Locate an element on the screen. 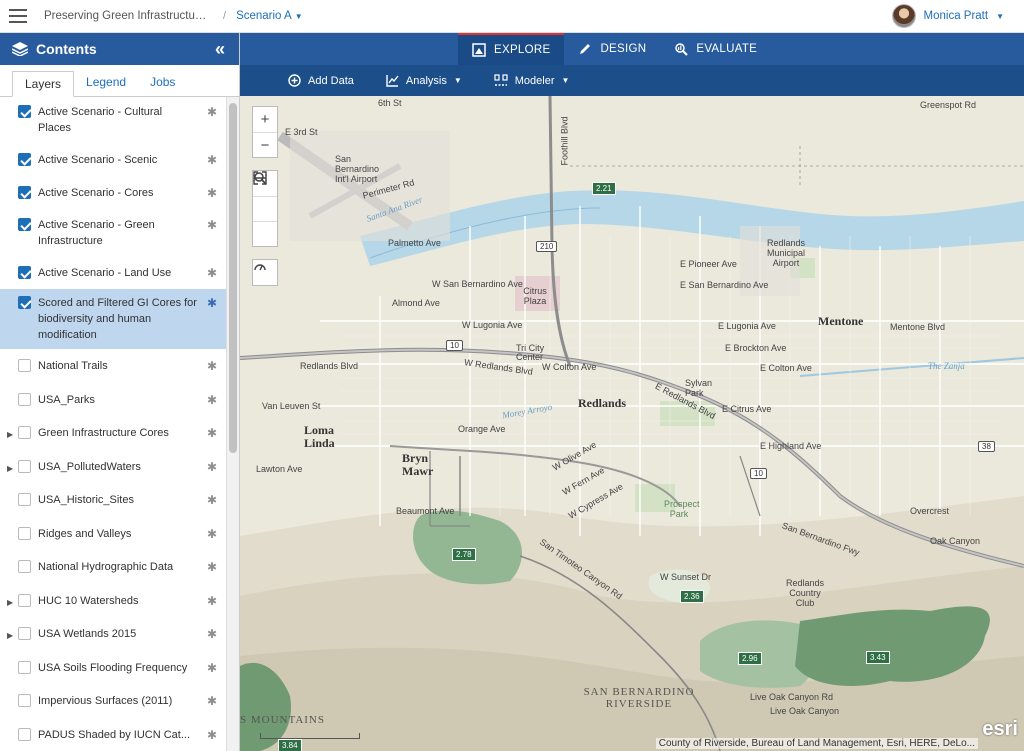 This screenshot has width=1024, height=751. layer-row: ▶ USA Wetlands 2015 ✱ is located at coordinates (113, 634).